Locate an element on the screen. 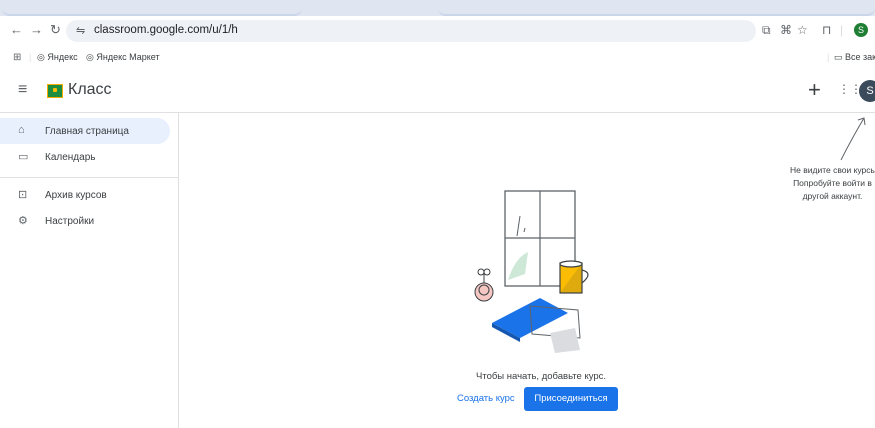 Image resolution: width=875 pixels, height=428 pixels. account-avatar: S is located at coordinates (867, 91).